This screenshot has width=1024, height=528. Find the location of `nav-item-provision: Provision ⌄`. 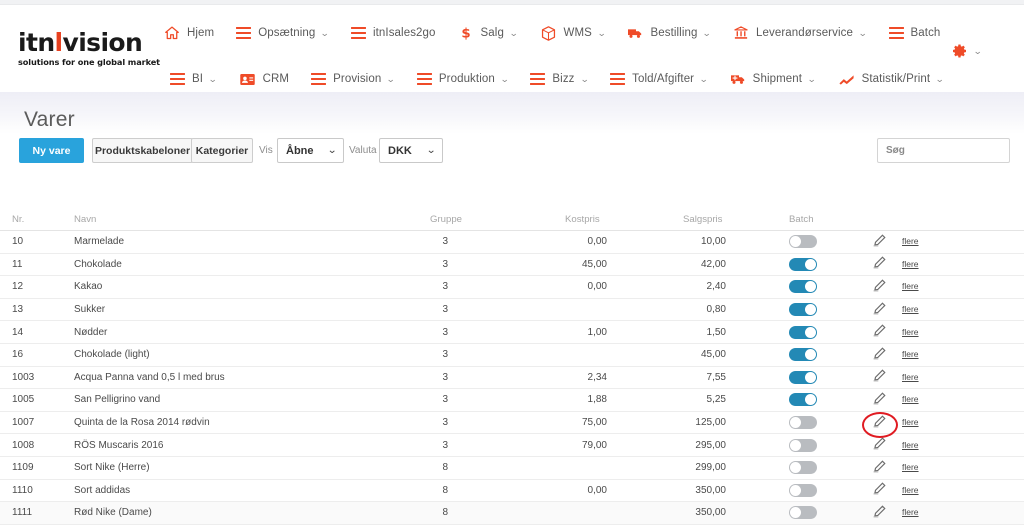

nav-item-provision: Provision ⌄ is located at coordinates (353, 79).